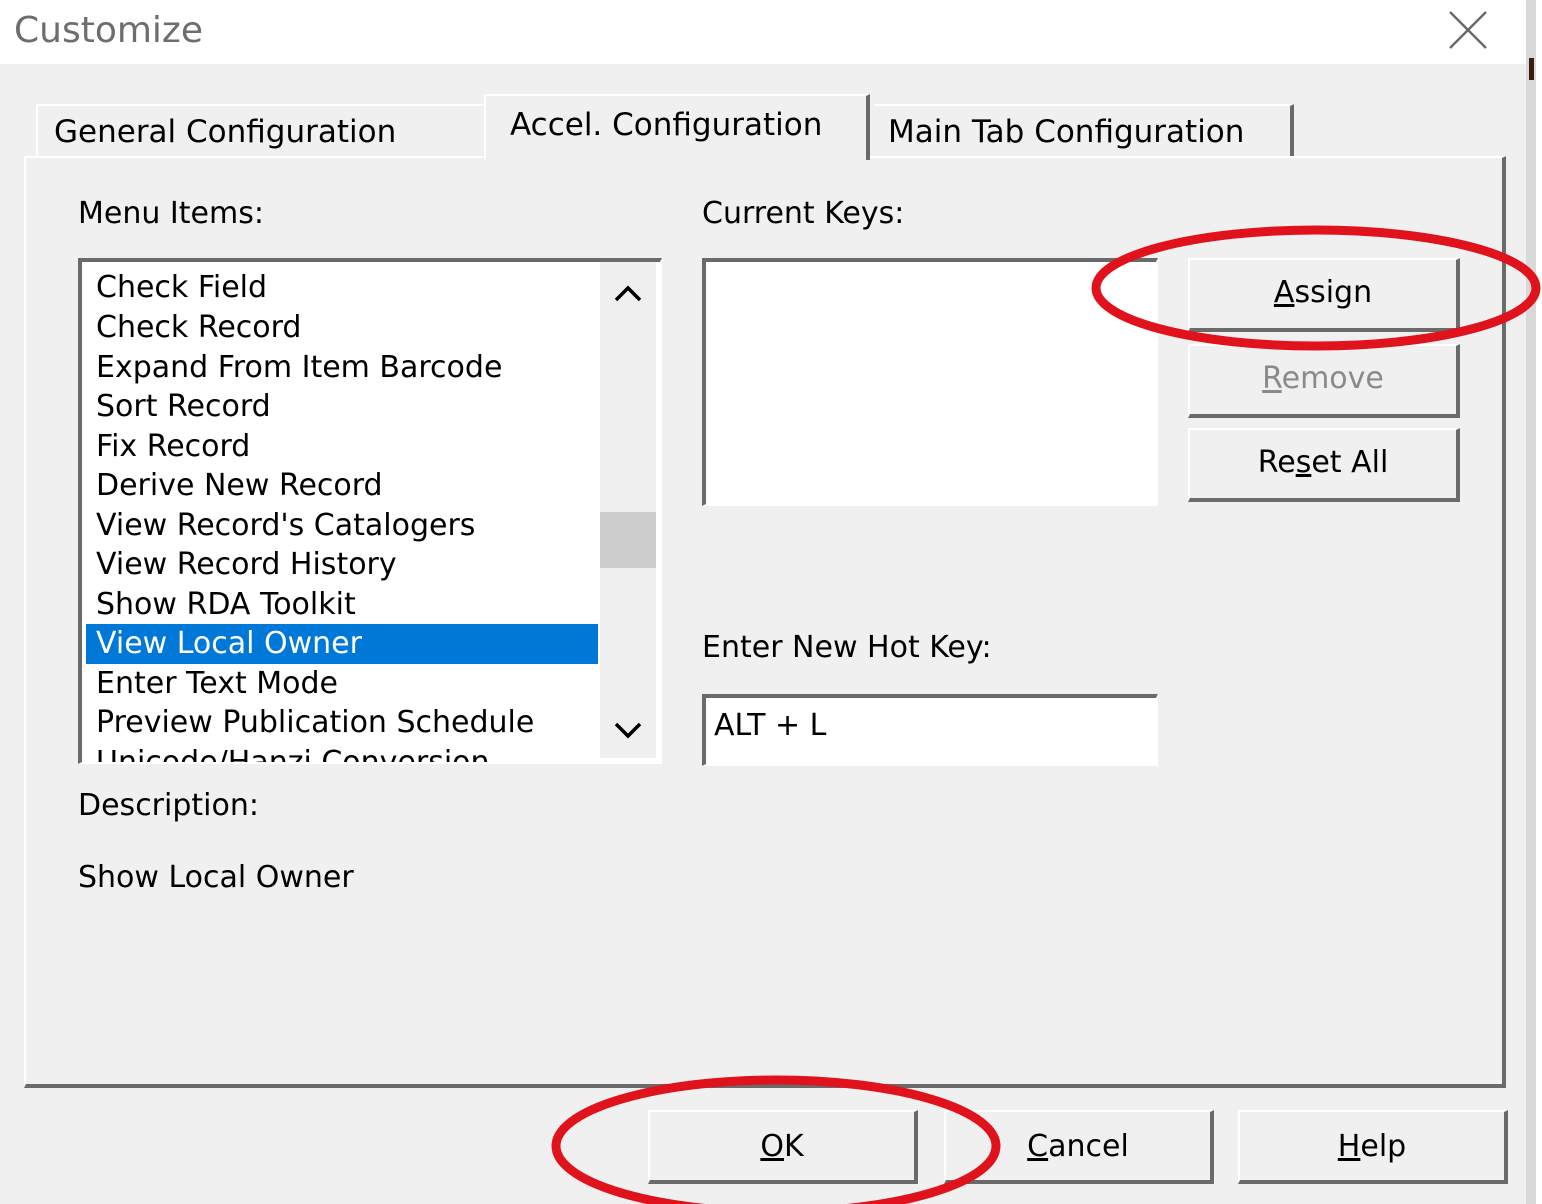  Describe the element at coordinates (342, 328) in the screenshot. I see `list-item: Check Record` at that location.